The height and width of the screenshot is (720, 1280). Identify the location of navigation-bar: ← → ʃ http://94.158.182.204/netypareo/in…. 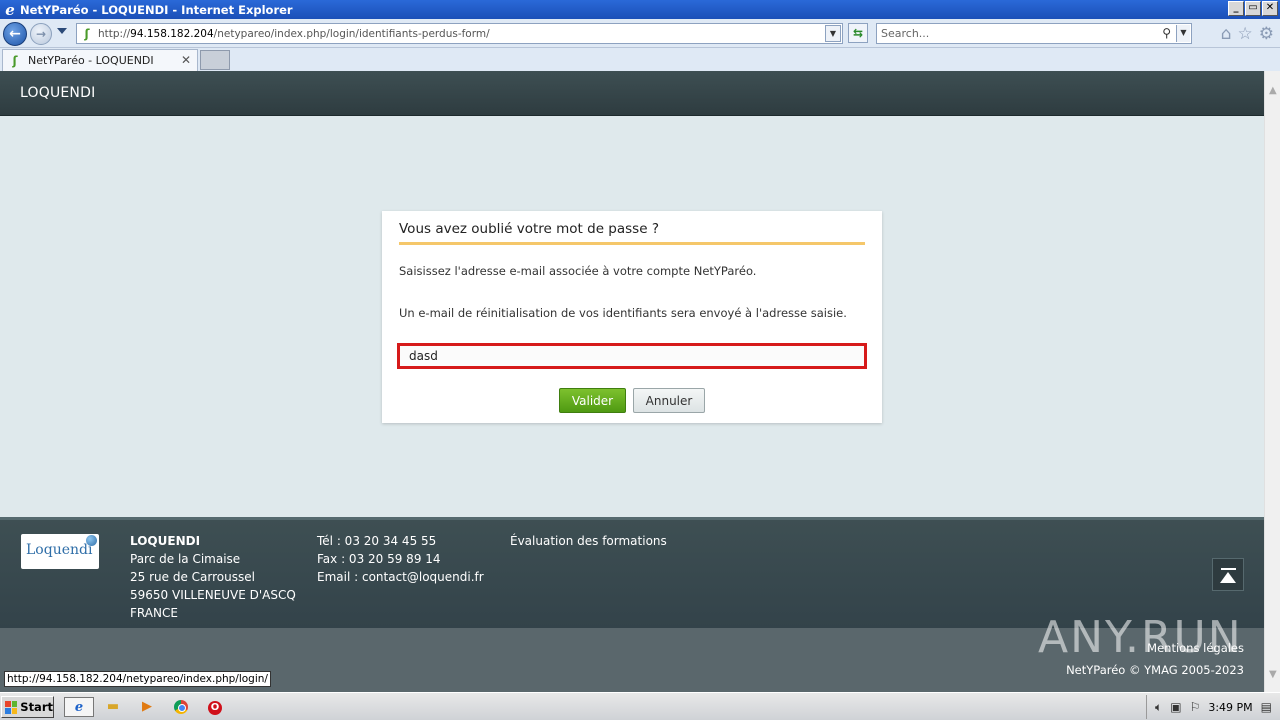
(640, 33).